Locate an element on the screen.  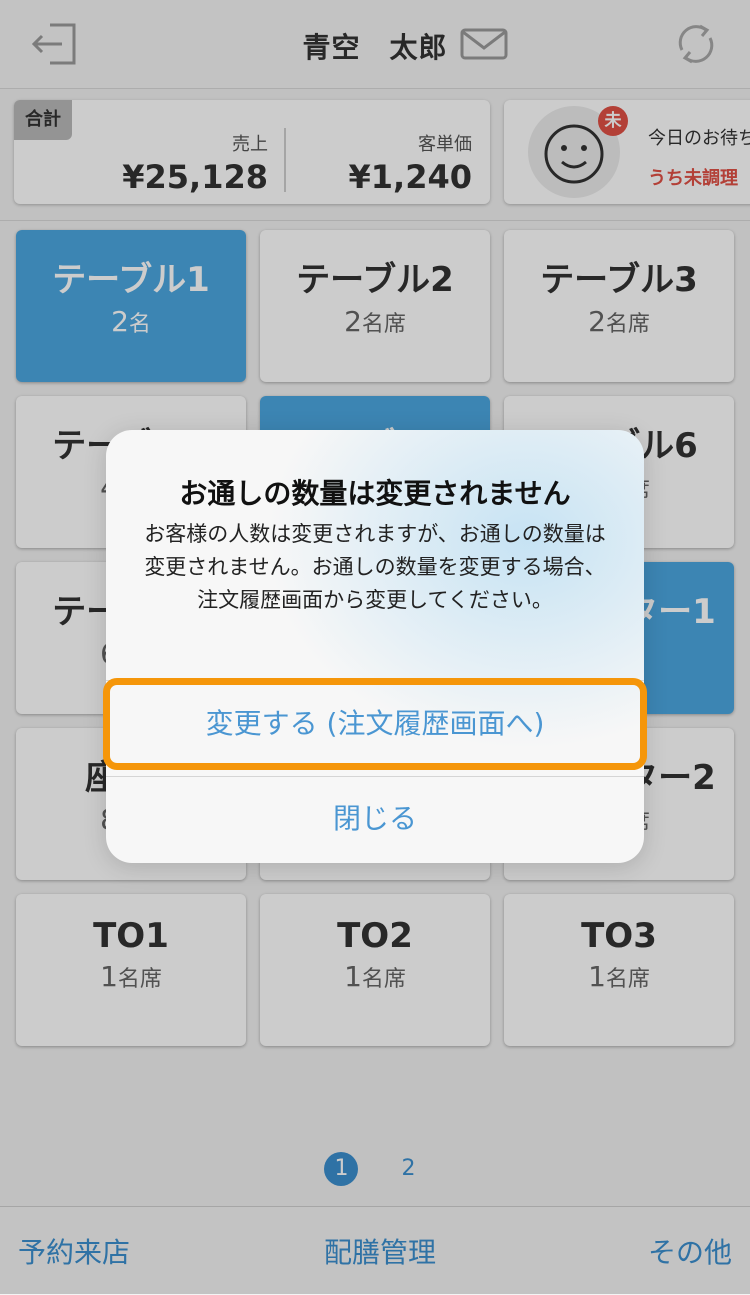
close-button: 閉じる is located at coordinates (375, 819).